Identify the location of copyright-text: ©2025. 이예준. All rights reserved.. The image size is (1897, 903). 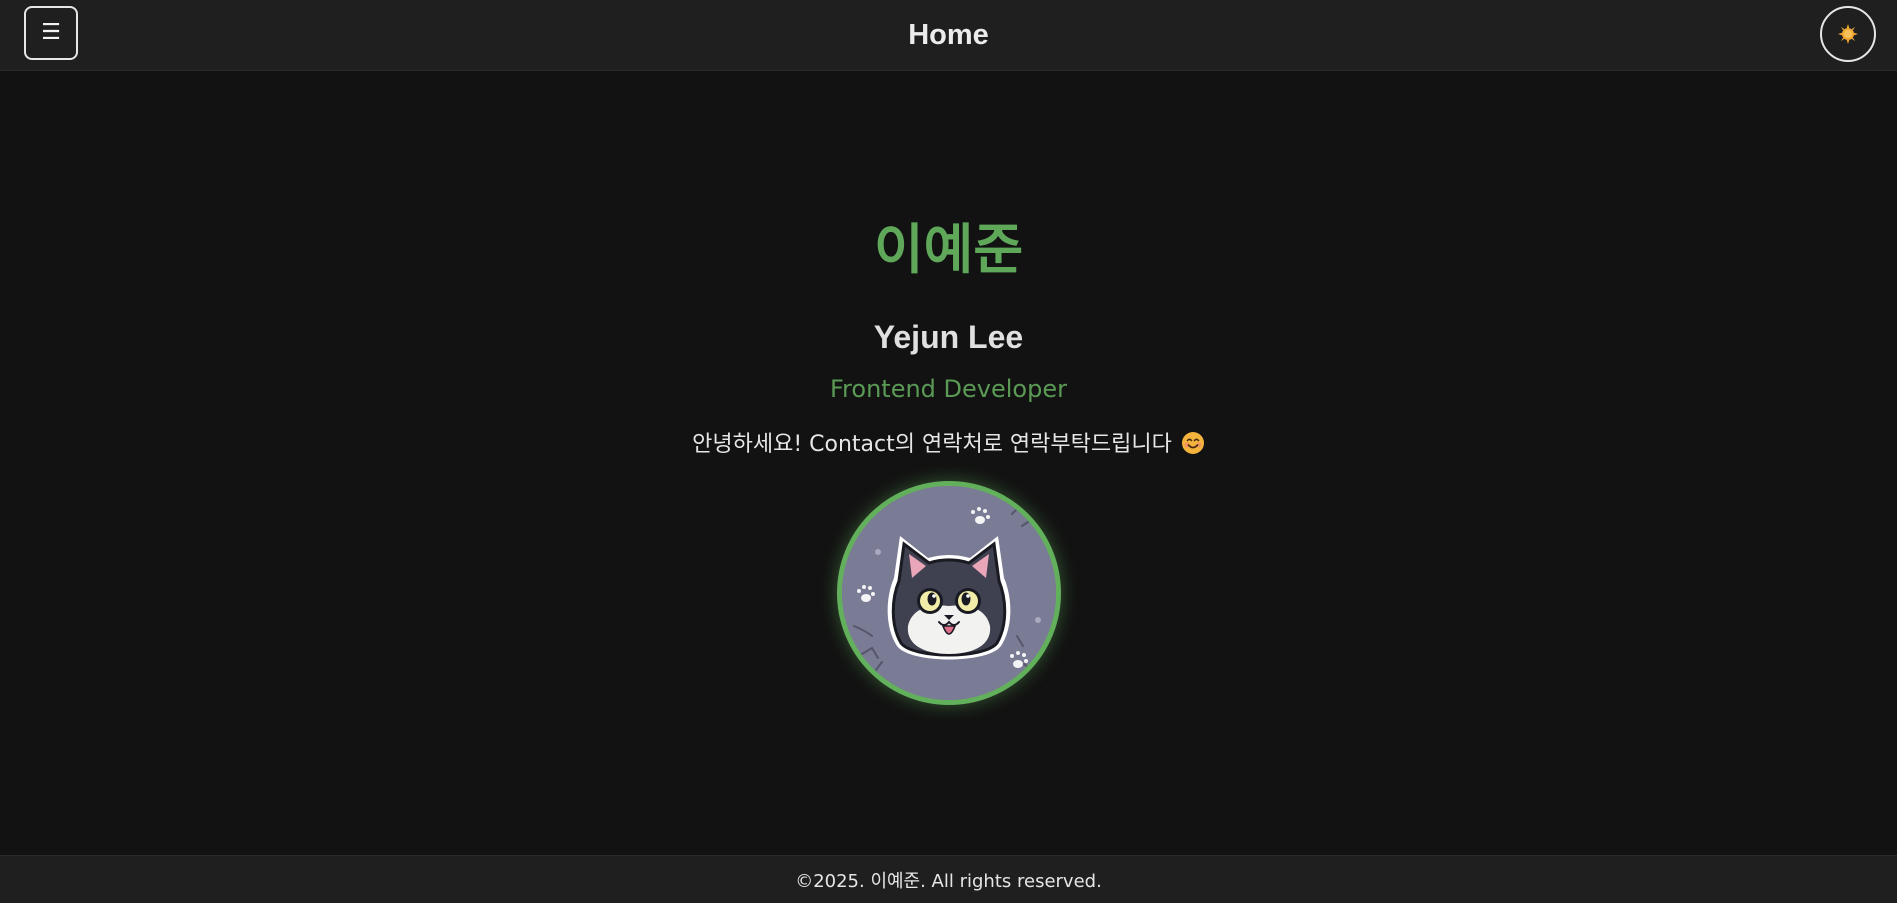
(948, 881).